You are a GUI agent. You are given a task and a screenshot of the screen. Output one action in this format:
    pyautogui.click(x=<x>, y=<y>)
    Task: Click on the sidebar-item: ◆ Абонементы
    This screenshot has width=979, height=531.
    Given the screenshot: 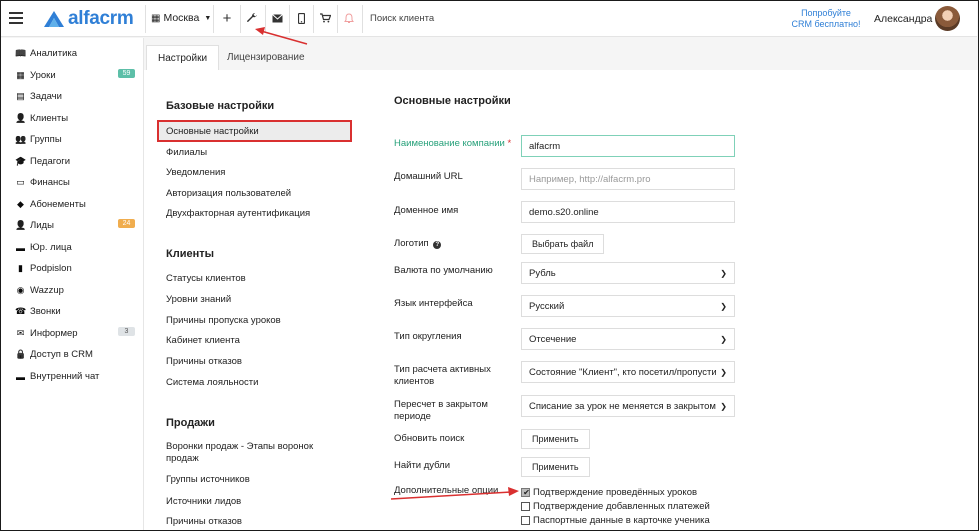 What is the action you would take?
    pyautogui.click(x=75, y=204)
    